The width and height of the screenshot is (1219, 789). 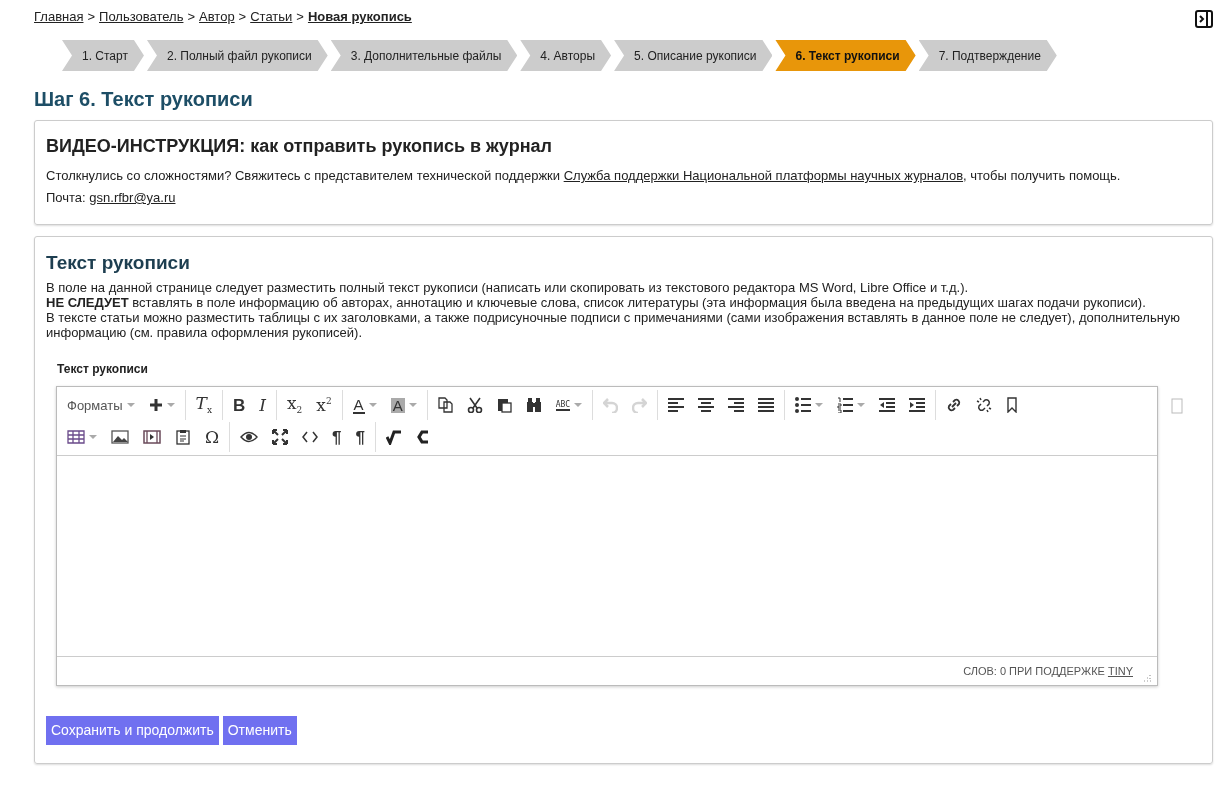 I want to click on format-button: I, so click(x=262, y=405).